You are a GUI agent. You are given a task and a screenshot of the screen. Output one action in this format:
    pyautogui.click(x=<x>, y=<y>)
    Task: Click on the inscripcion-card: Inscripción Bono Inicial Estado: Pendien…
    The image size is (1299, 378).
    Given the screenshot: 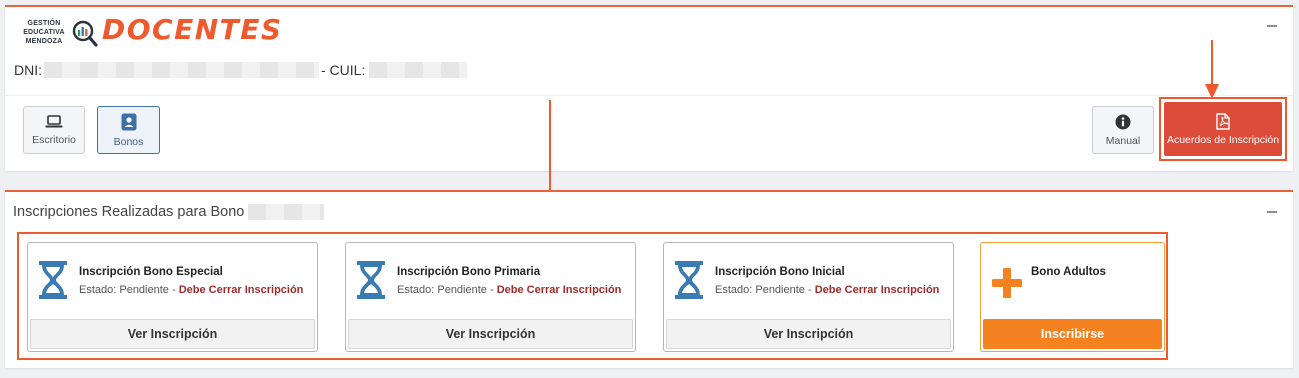 What is the action you would take?
    pyautogui.click(x=808, y=297)
    